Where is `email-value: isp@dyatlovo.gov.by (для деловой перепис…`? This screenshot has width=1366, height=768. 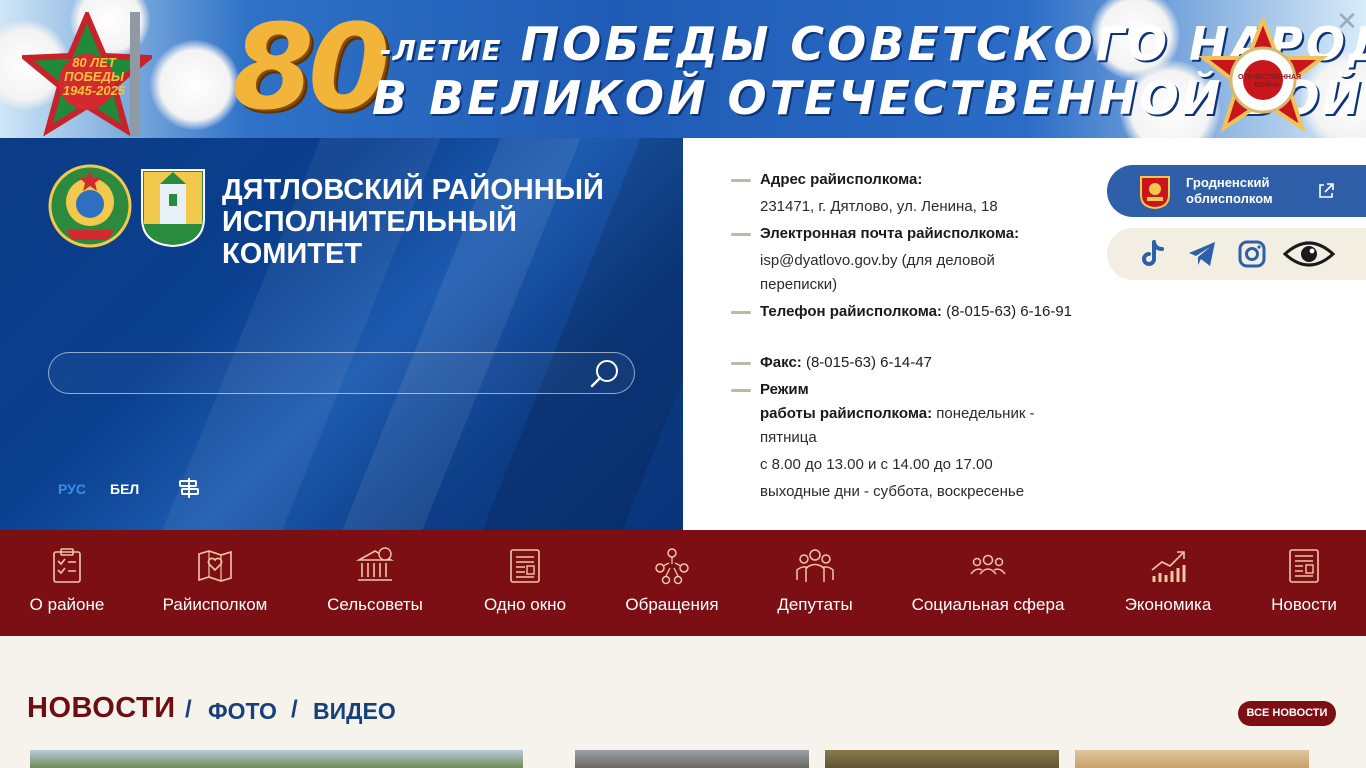 email-value: isp@dyatlovo.gov.by (для деловой перепис… is located at coordinates (881, 273).